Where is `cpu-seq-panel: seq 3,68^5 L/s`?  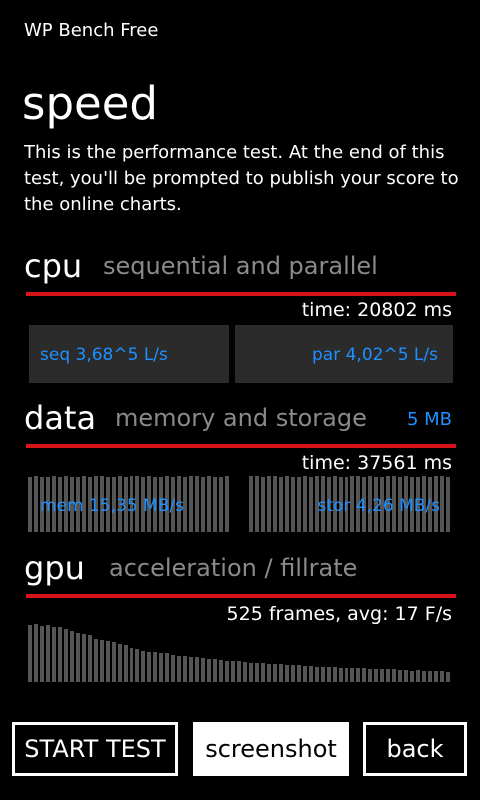 cpu-seq-panel: seq 3,68^5 L/s is located at coordinates (129, 354).